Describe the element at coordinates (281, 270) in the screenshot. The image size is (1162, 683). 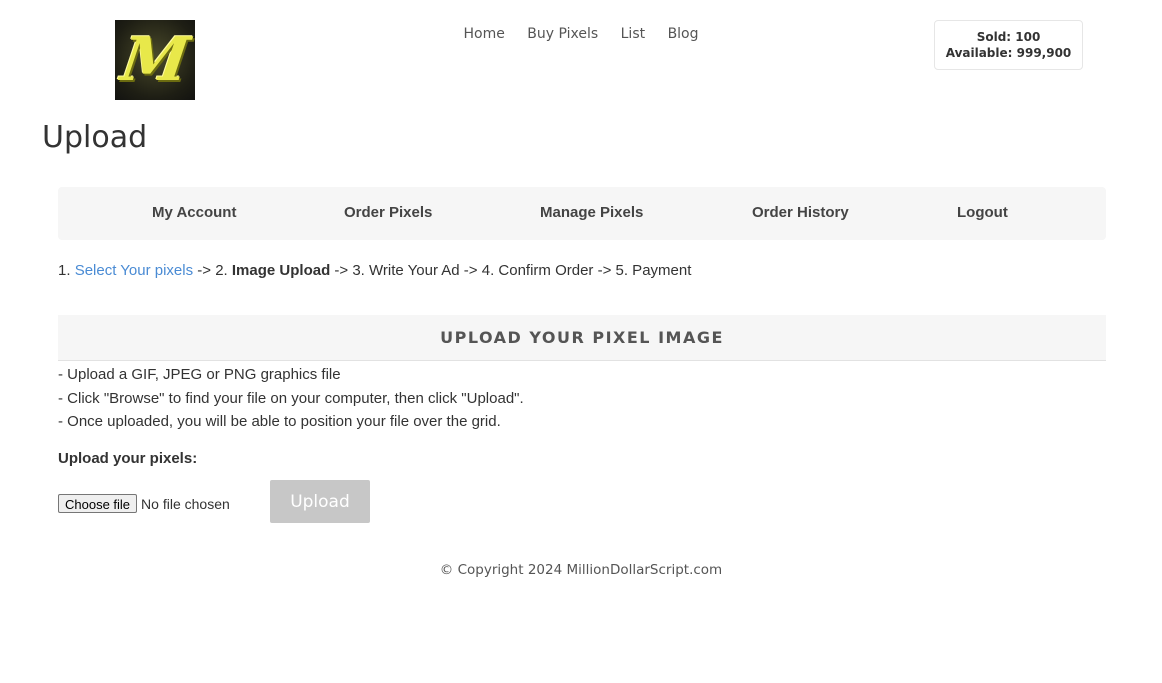
I see `step-current: Image Upload` at that location.